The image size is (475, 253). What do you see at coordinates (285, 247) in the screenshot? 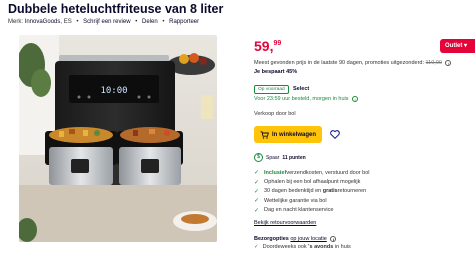
I see `evening-prefix: Doordeweeks ook` at bounding box center [285, 247].